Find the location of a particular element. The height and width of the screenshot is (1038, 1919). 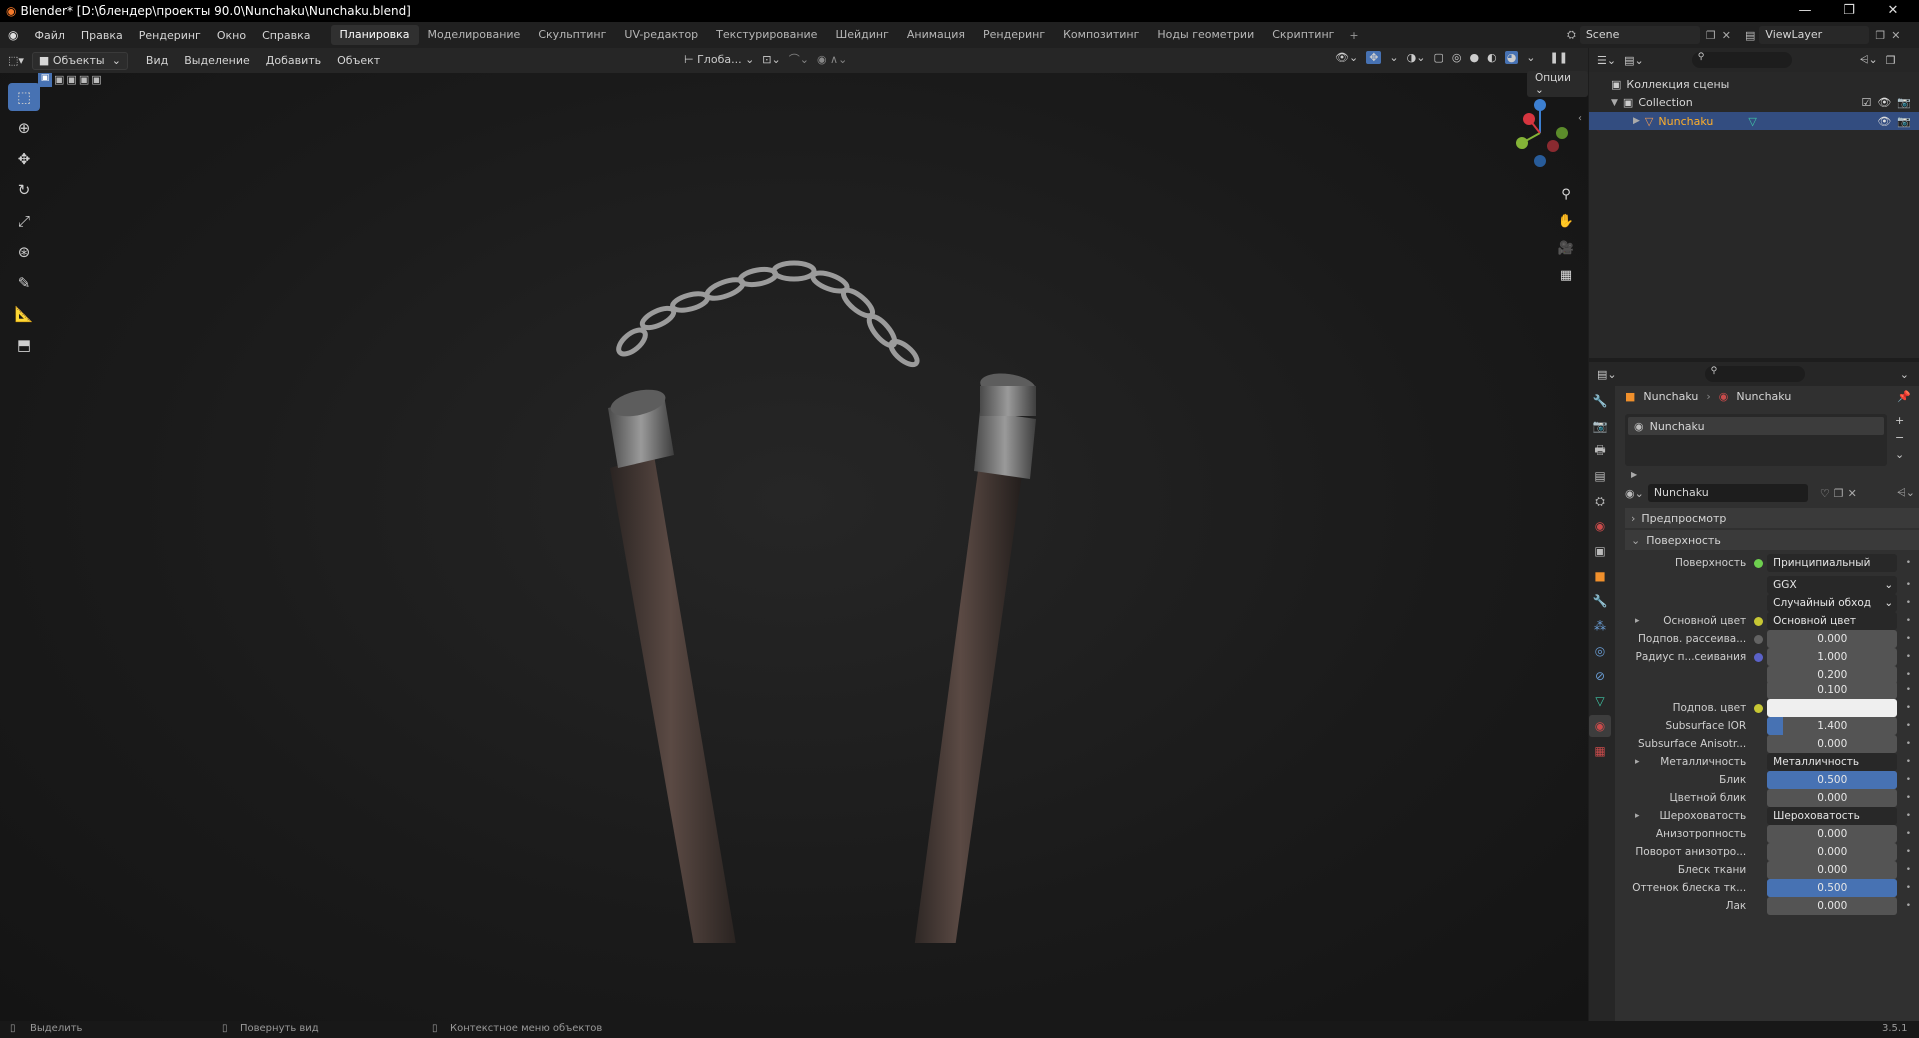

fake-user-icon: ♡ is located at coordinates (1825, 493).